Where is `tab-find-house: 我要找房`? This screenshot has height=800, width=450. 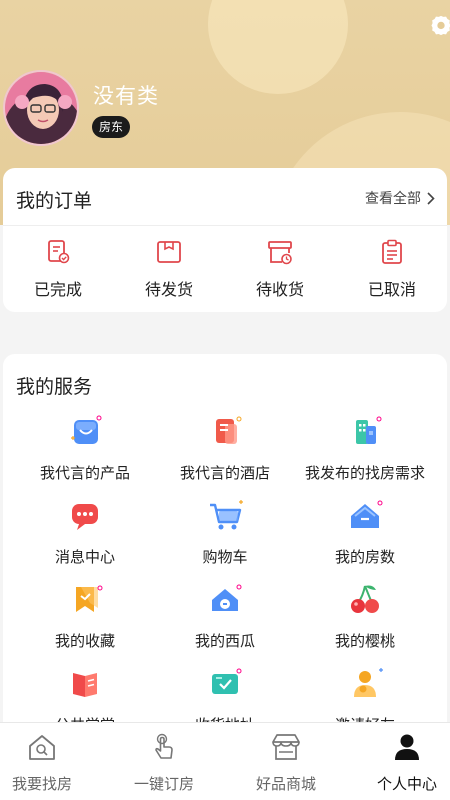 tab-find-house: 我要找房 is located at coordinates (49, 761).